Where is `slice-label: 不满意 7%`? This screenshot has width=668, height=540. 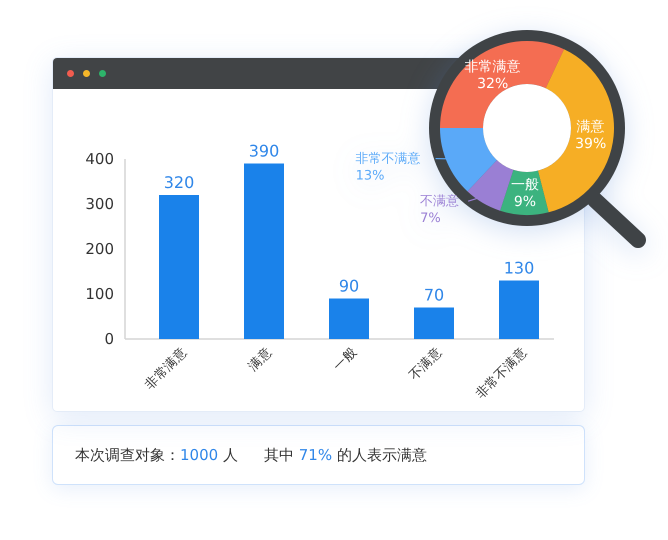
slice-label: 不满意 7% is located at coordinates (440, 210).